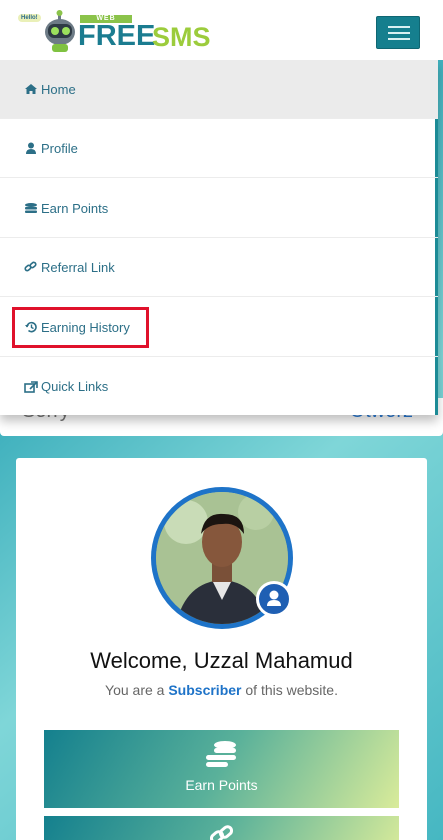 Image resolution: width=443 pixels, height=840 pixels. Describe the element at coordinates (291, 690) in the screenshot. I see `role-suffix: of this website.` at that location.